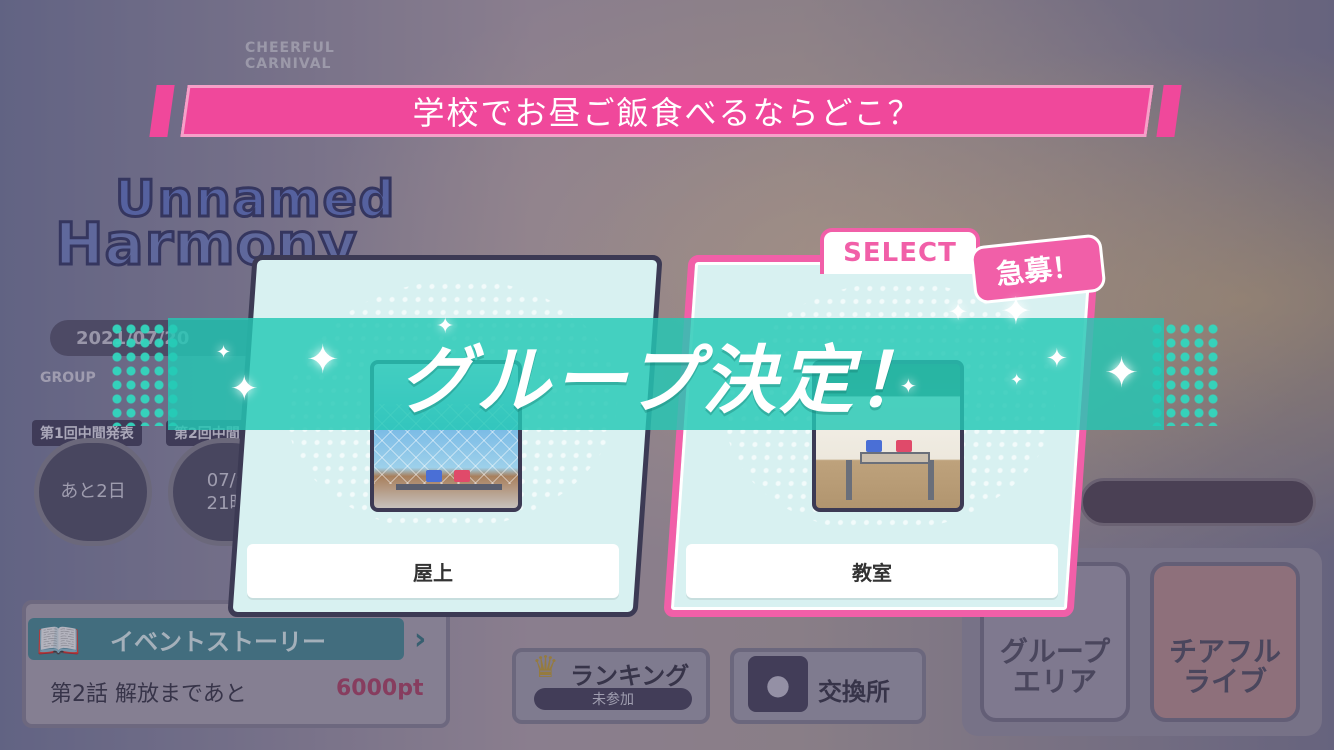 This screenshot has height=750, width=1334. I want to click on option-label-classroom: 教室, so click(872, 571).